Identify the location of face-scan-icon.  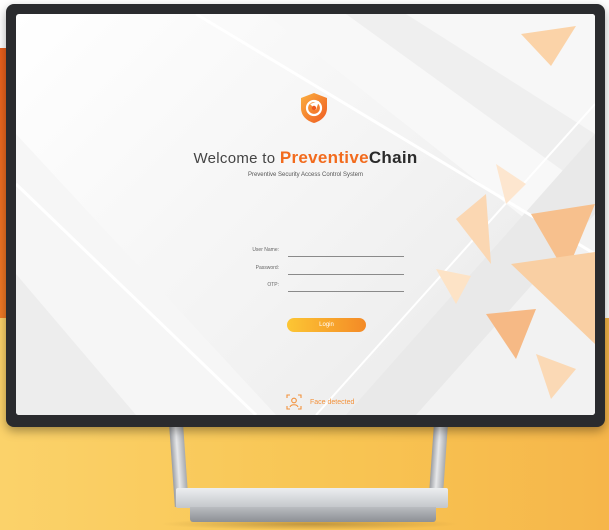
(294, 402).